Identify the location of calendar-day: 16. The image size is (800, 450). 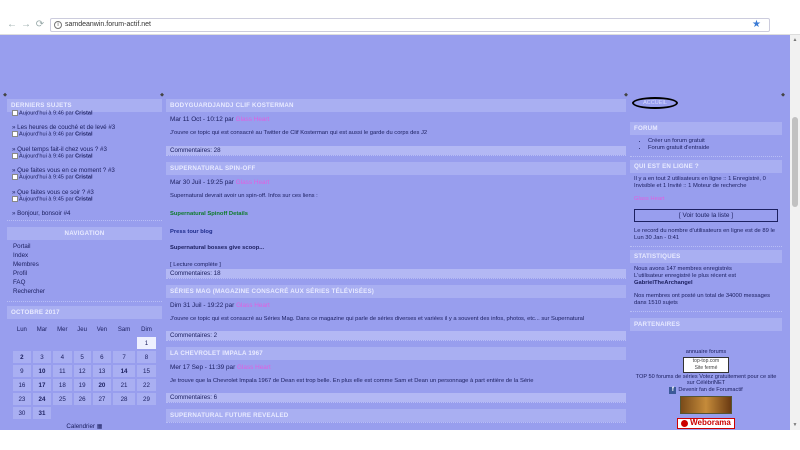
(22, 385).